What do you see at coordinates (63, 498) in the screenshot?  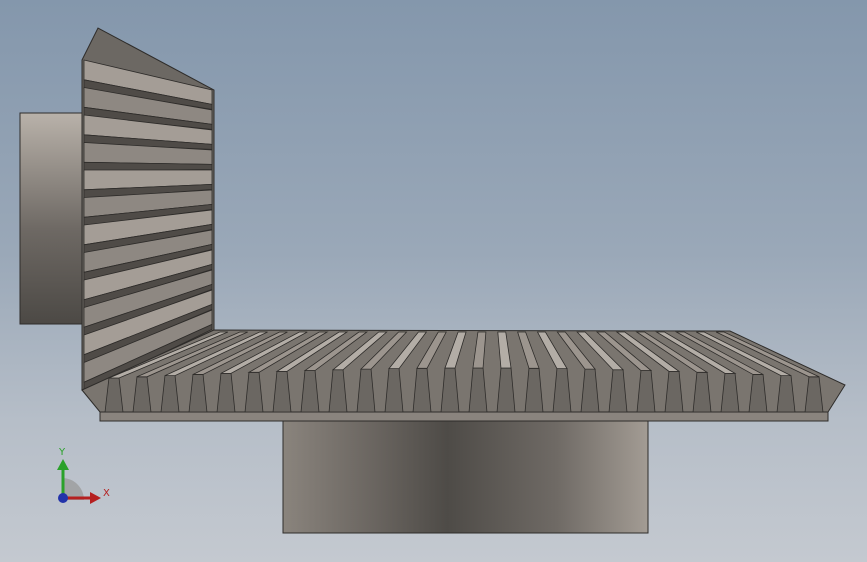 I see `z-axis-dot` at bounding box center [63, 498].